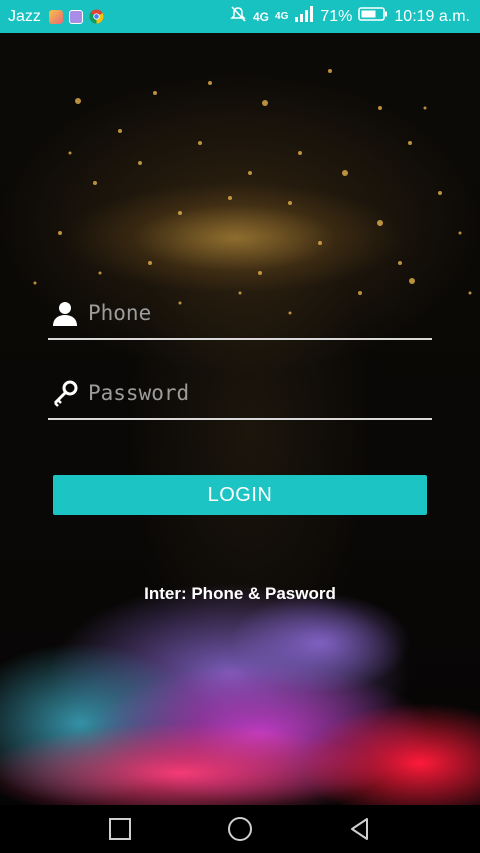 The image size is (480, 853). Describe the element at coordinates (260, 313) in the screenshot. I see `phone-input` at that location.